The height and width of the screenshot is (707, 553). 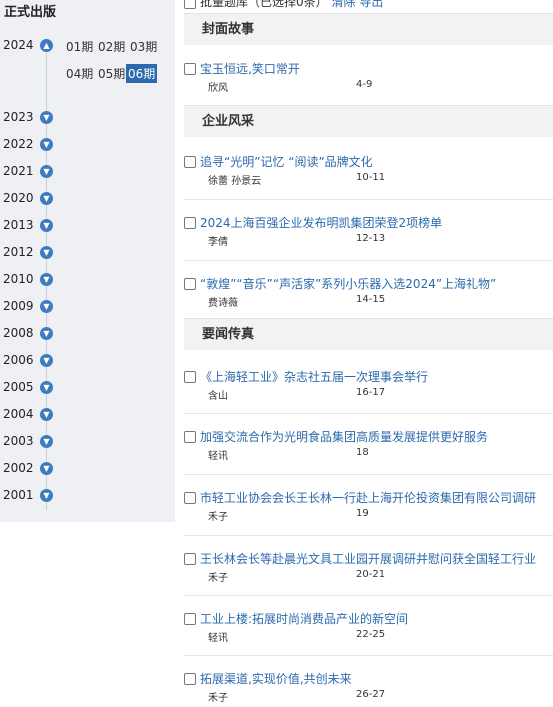 What do you see at coordinates (218, 242) in the screenshot?
I see `article-author: 李倩` at bounding box center [218, 242].